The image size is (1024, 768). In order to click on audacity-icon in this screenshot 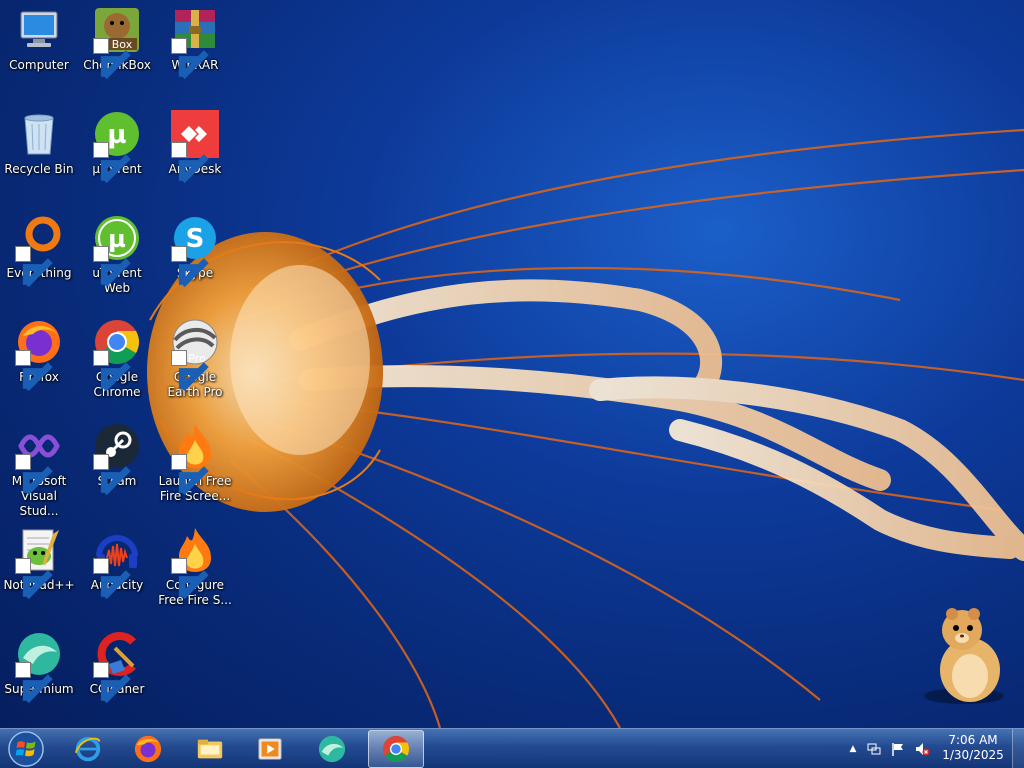, I will do `click(117, 563)`.